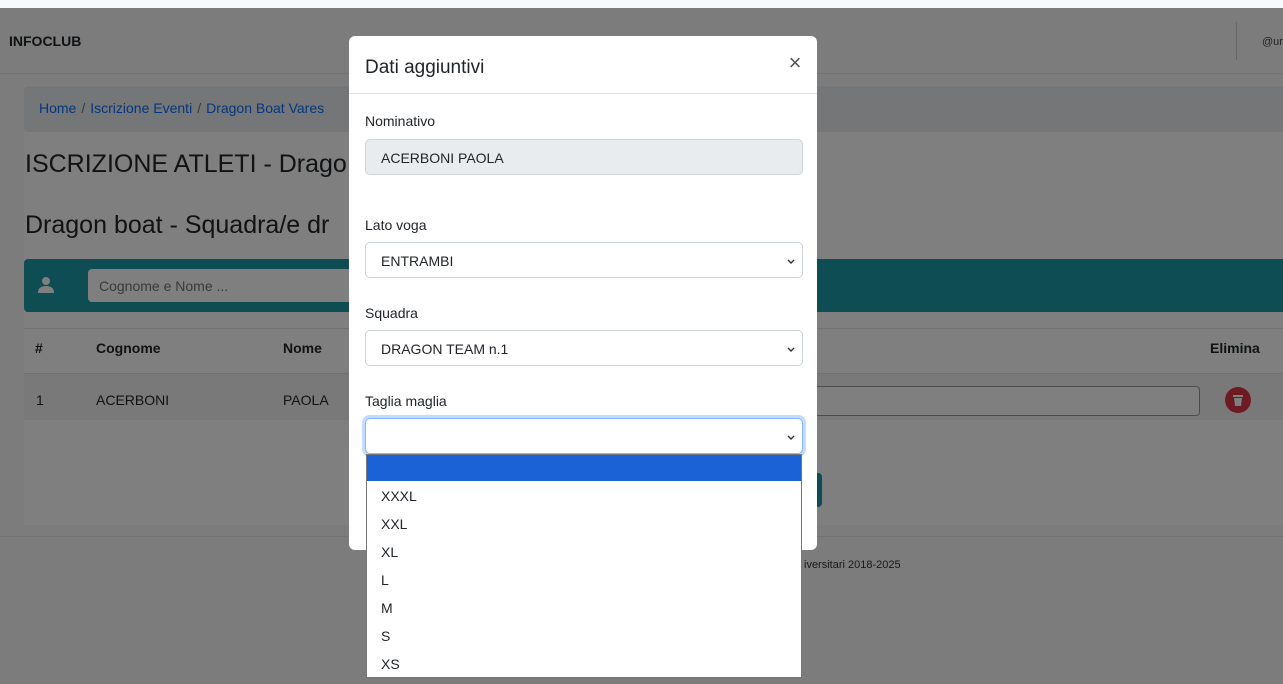 Image resolution: width=1283 pixels, height=684 pixels. Describe the element at coordinates (584, 664) in the screenshot. I see `taglia-option-xs: XS` at that location.